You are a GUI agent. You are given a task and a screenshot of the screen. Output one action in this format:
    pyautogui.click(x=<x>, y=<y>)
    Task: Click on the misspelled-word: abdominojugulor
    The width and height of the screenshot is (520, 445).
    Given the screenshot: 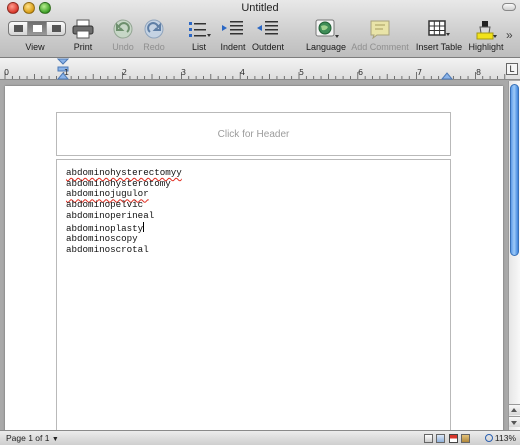 What is the action you would take?
    pyautogui.click(x=107, y=194)
    